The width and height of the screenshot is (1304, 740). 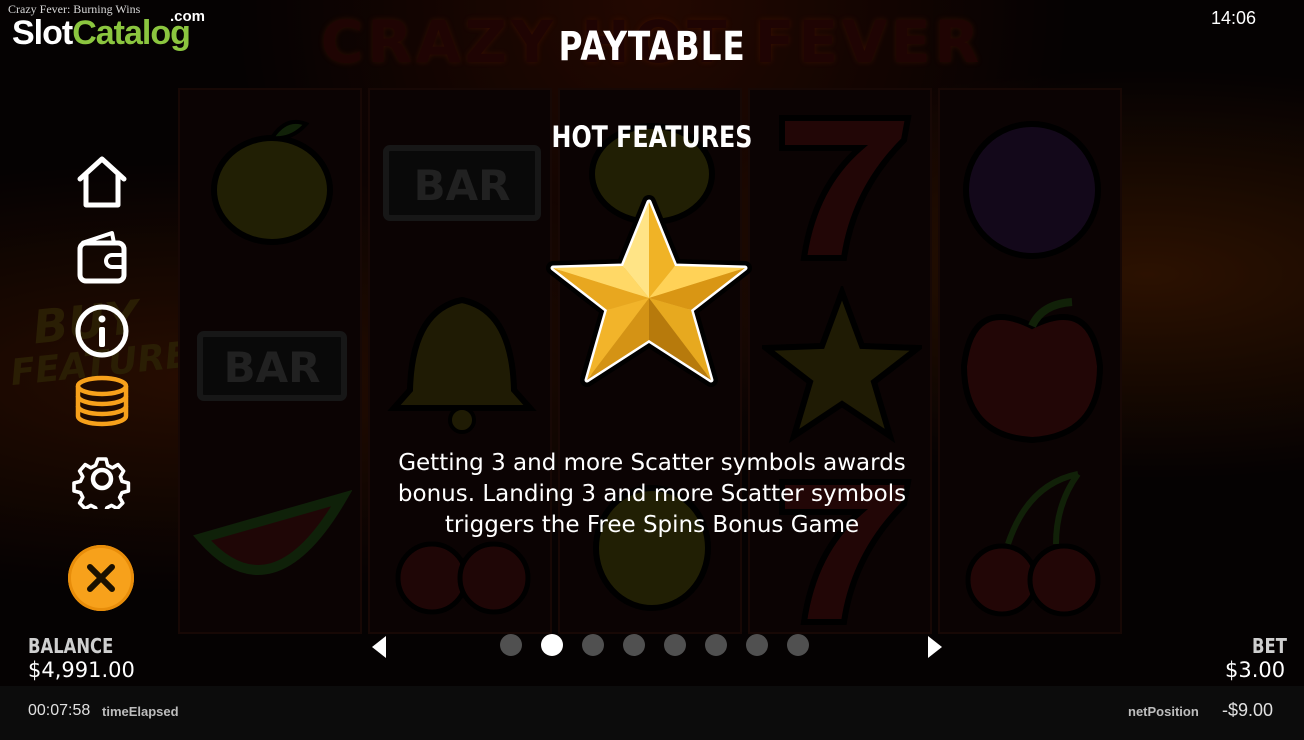 What do you see at coordinates (652, 47) in the screenshot?
I see `paytable-title: PAYTABLE` at bounding box center [652, 47].